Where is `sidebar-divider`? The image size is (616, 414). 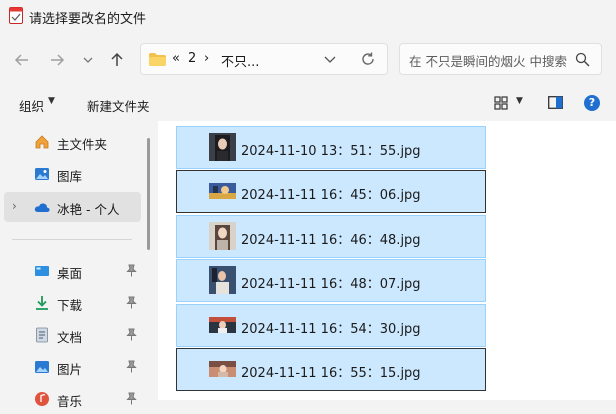
sidebar-divider is located at coordinates (72, 239).